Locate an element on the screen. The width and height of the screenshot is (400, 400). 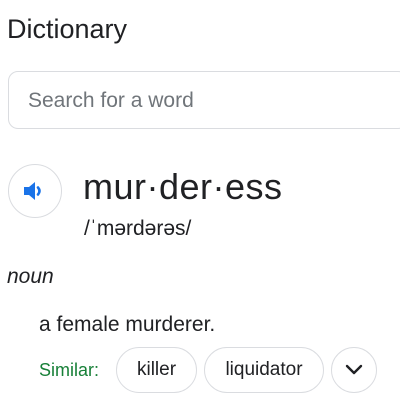
search-placeholder: Search for a word is located at coordinates (111, 100).